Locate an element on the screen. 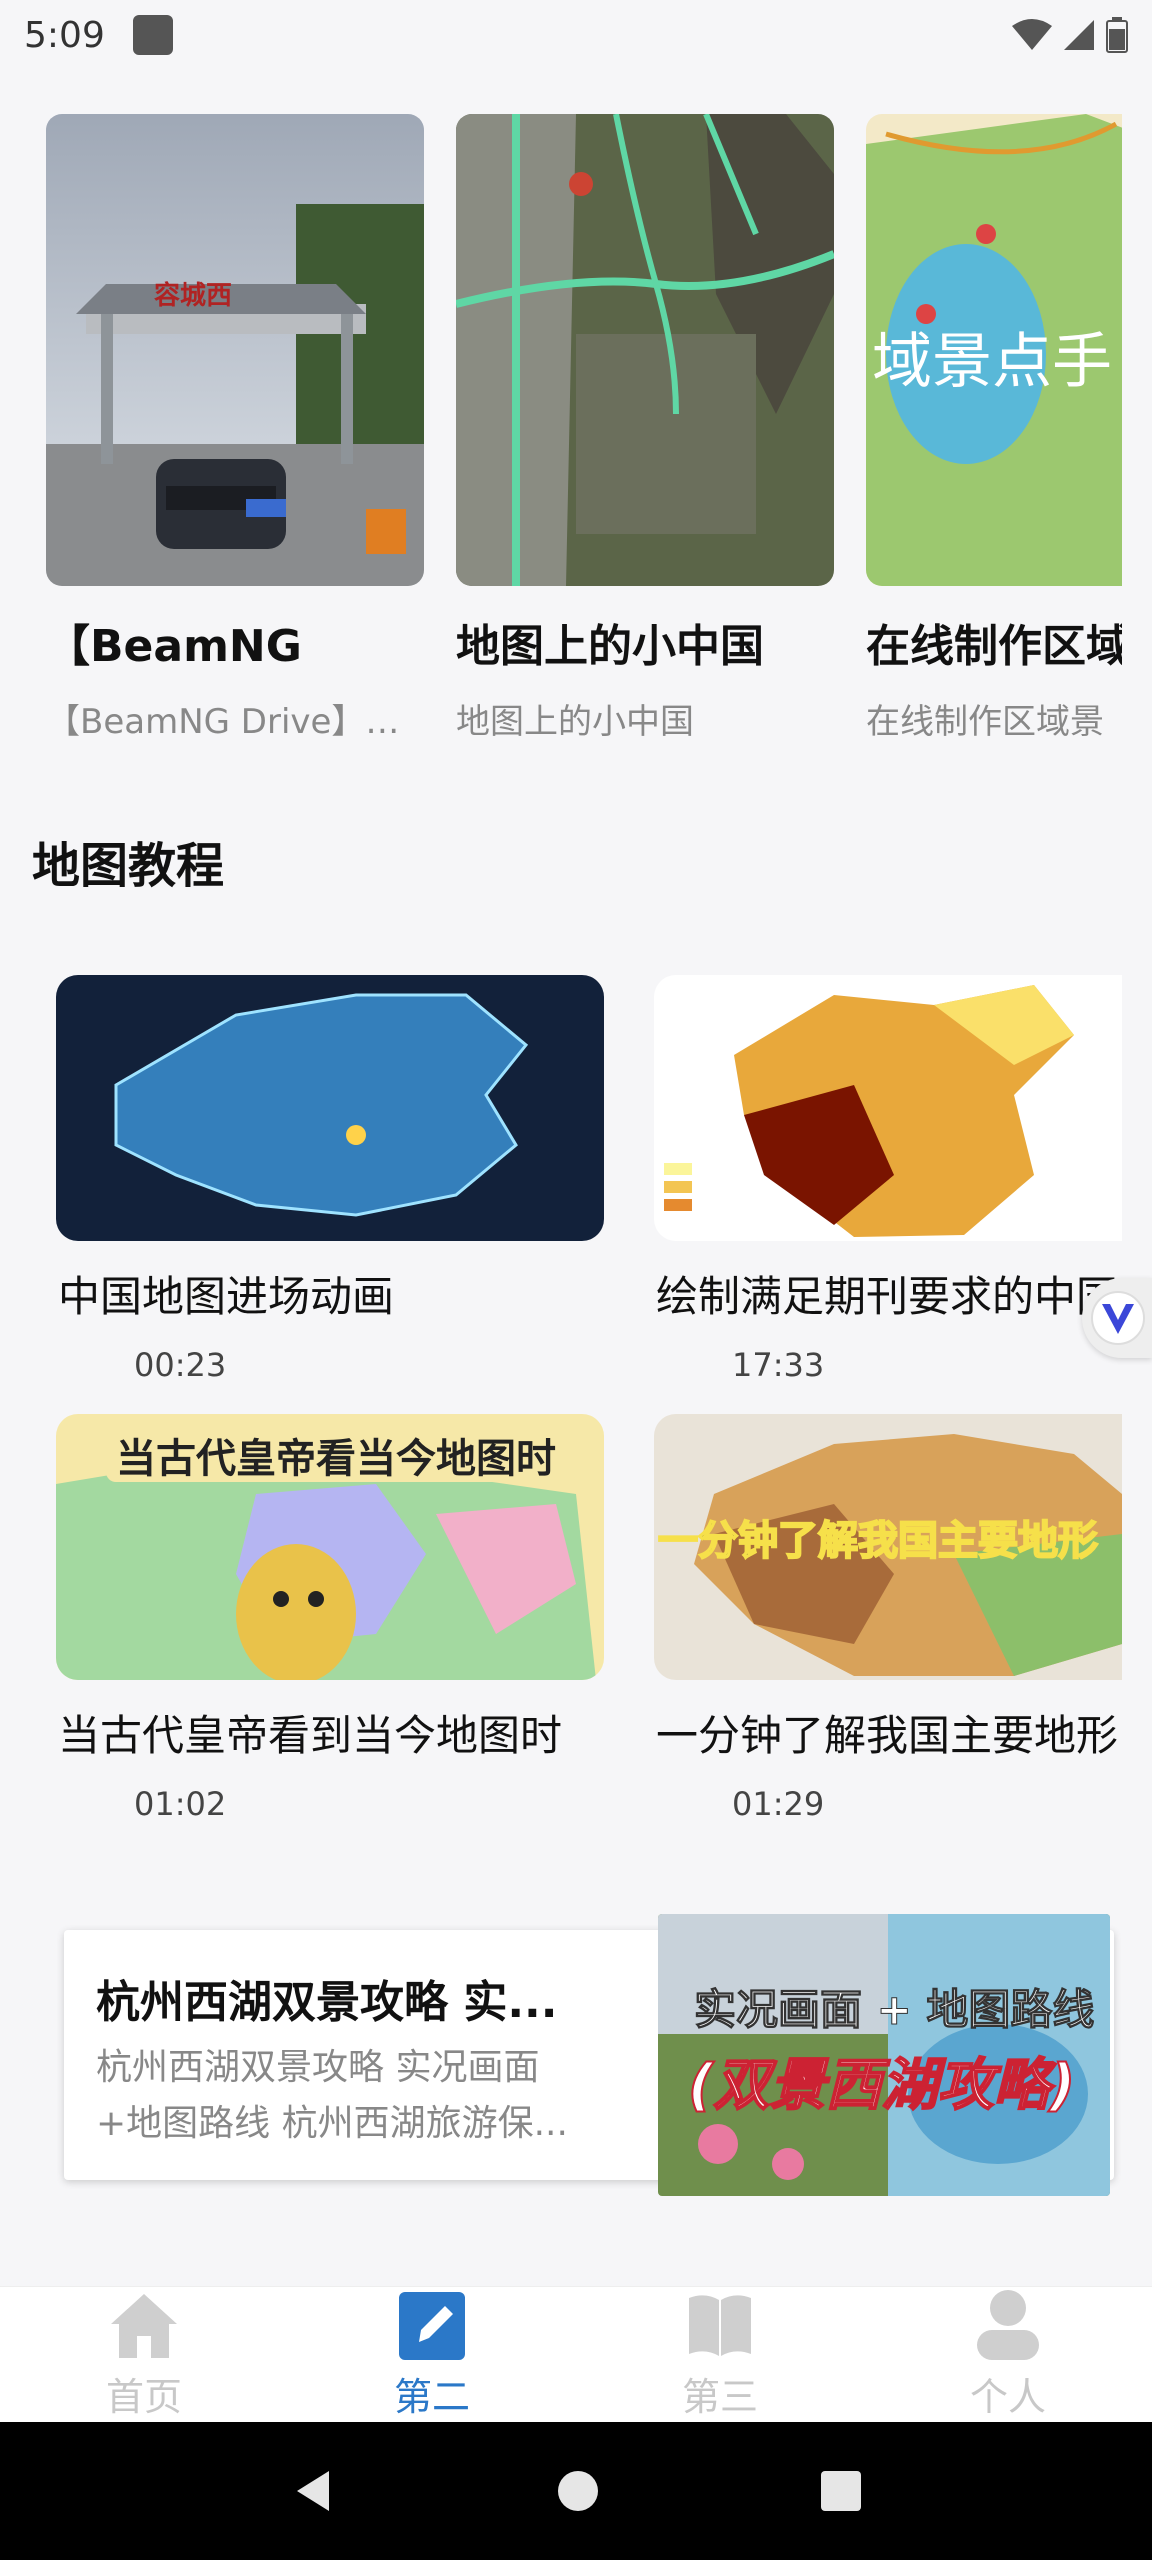  video-thumbnail: 当古代皇帝看当今地图时 is located at coordinates (330, 1547).